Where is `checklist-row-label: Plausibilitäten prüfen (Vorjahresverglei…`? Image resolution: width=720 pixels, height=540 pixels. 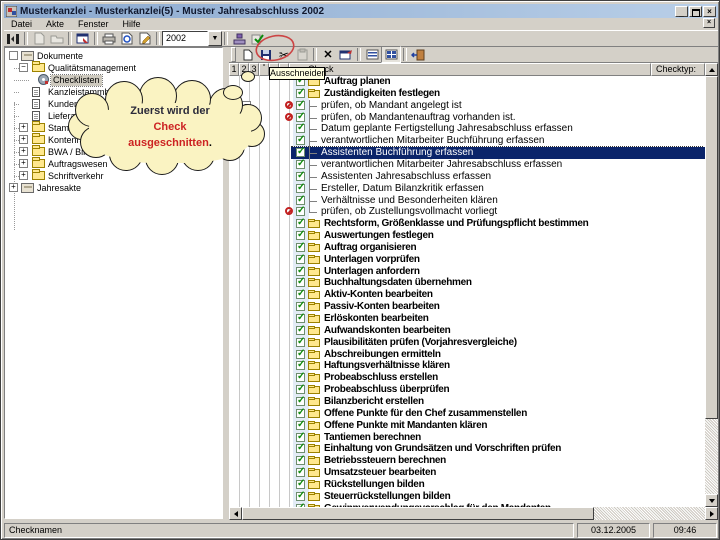 checklist-row-label: Plausibilitäten prüfen (Vorjahresverglei… is located at coordinates (420, 343).